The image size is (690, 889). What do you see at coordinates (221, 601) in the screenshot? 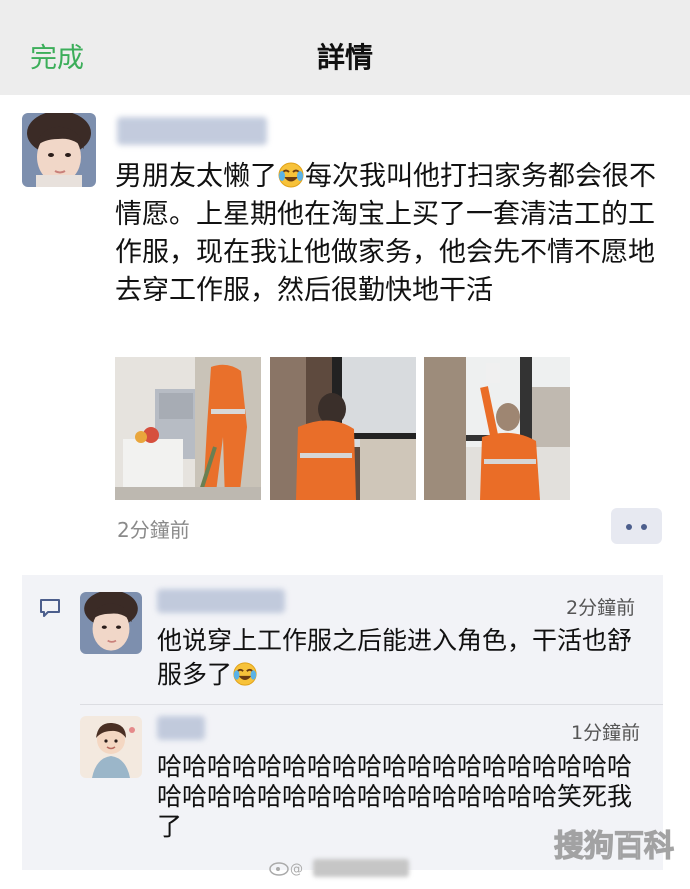
I see `commenter-1-name-blurred` at bounding box center [221, 601].